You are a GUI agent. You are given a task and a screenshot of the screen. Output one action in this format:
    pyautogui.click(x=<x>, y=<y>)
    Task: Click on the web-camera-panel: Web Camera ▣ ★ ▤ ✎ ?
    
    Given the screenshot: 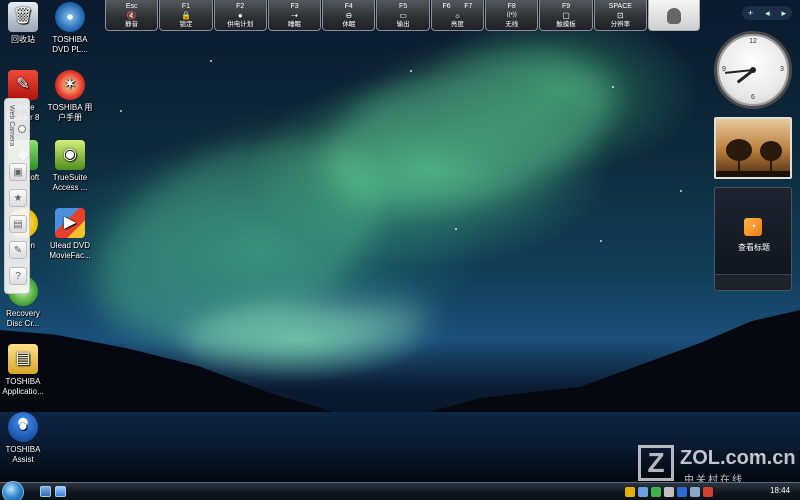 What is the action you would take?
    pyautogui.click(x=17, y=196)
    